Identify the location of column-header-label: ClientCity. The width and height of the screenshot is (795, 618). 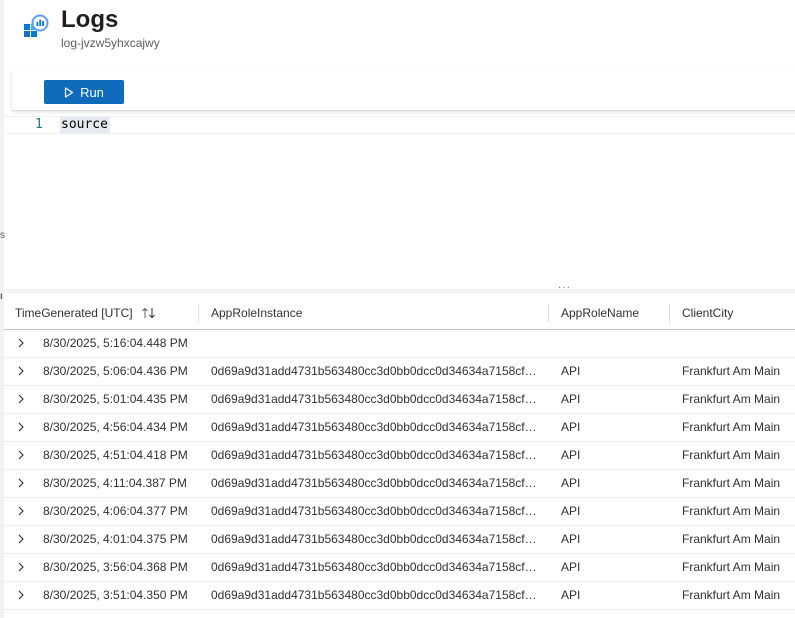
(708, 313).